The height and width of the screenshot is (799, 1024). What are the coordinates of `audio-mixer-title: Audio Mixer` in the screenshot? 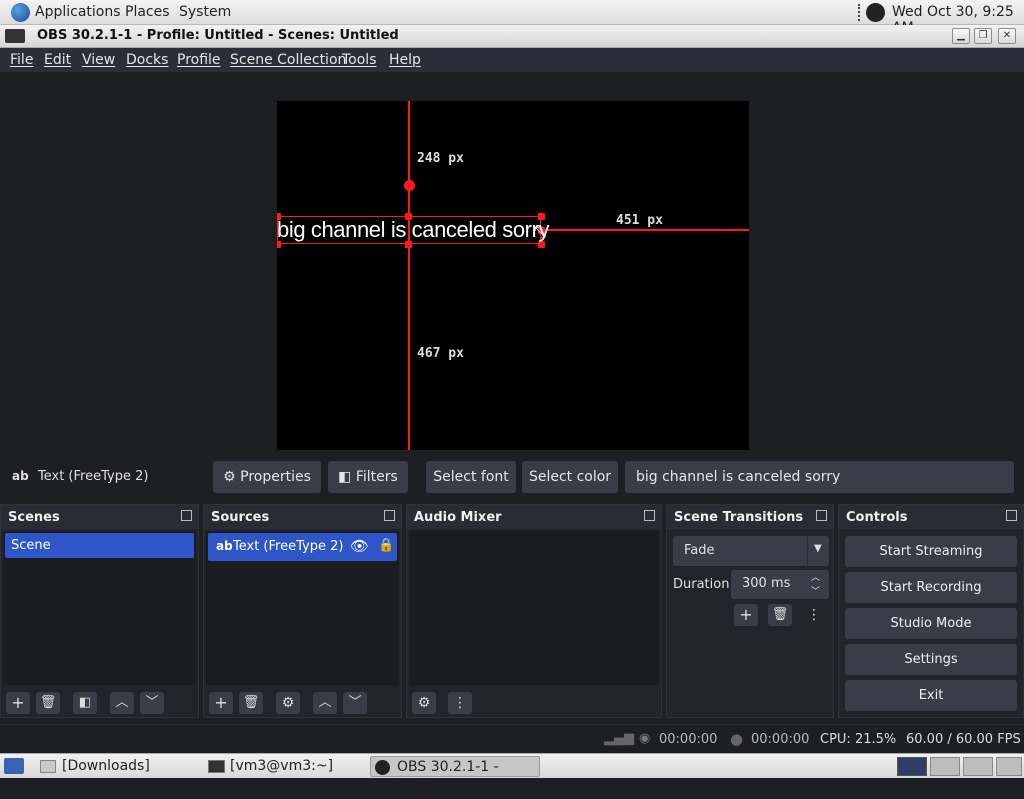 It's located at (534, 517).